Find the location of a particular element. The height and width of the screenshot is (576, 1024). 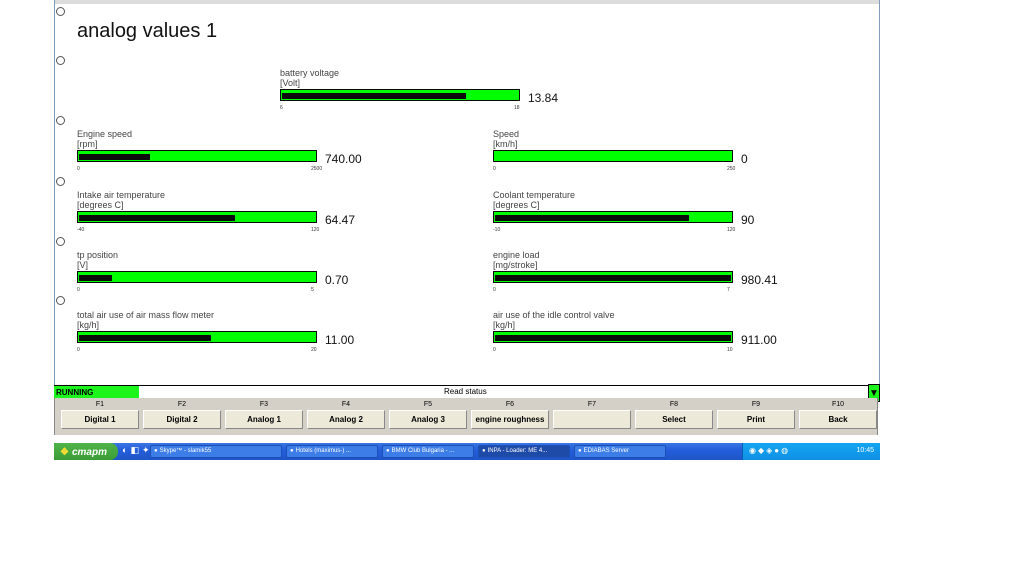

task-label: Skype™ - slamik55 is located at coordinates (185, 451).